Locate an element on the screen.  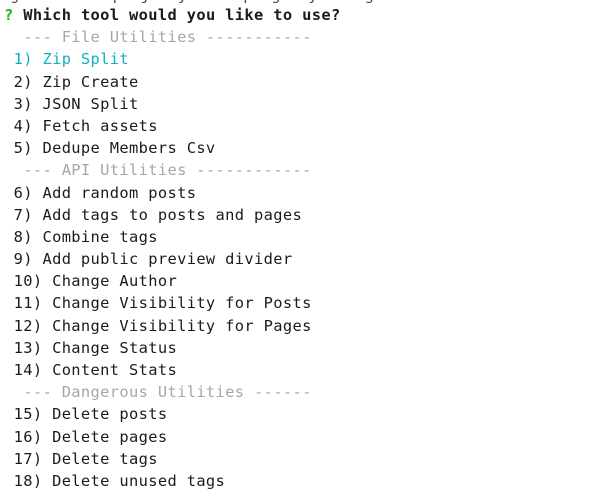
prompt-marker-icon: ? is located at coordinates (9, 15).